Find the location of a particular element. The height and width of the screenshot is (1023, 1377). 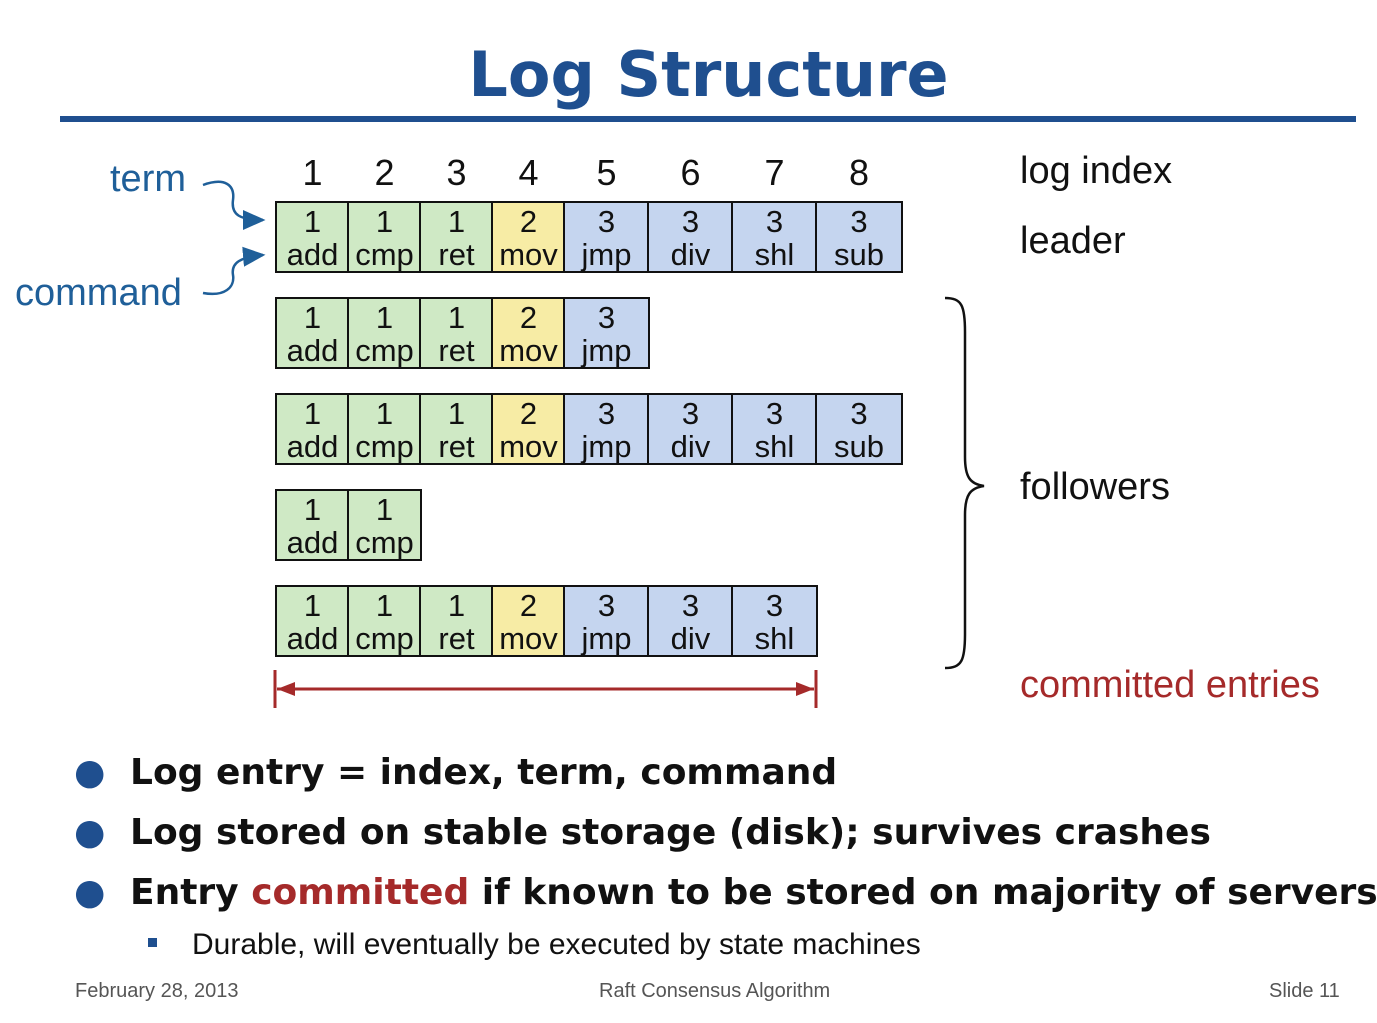

command-label: command is located at coordinates (98, 293).